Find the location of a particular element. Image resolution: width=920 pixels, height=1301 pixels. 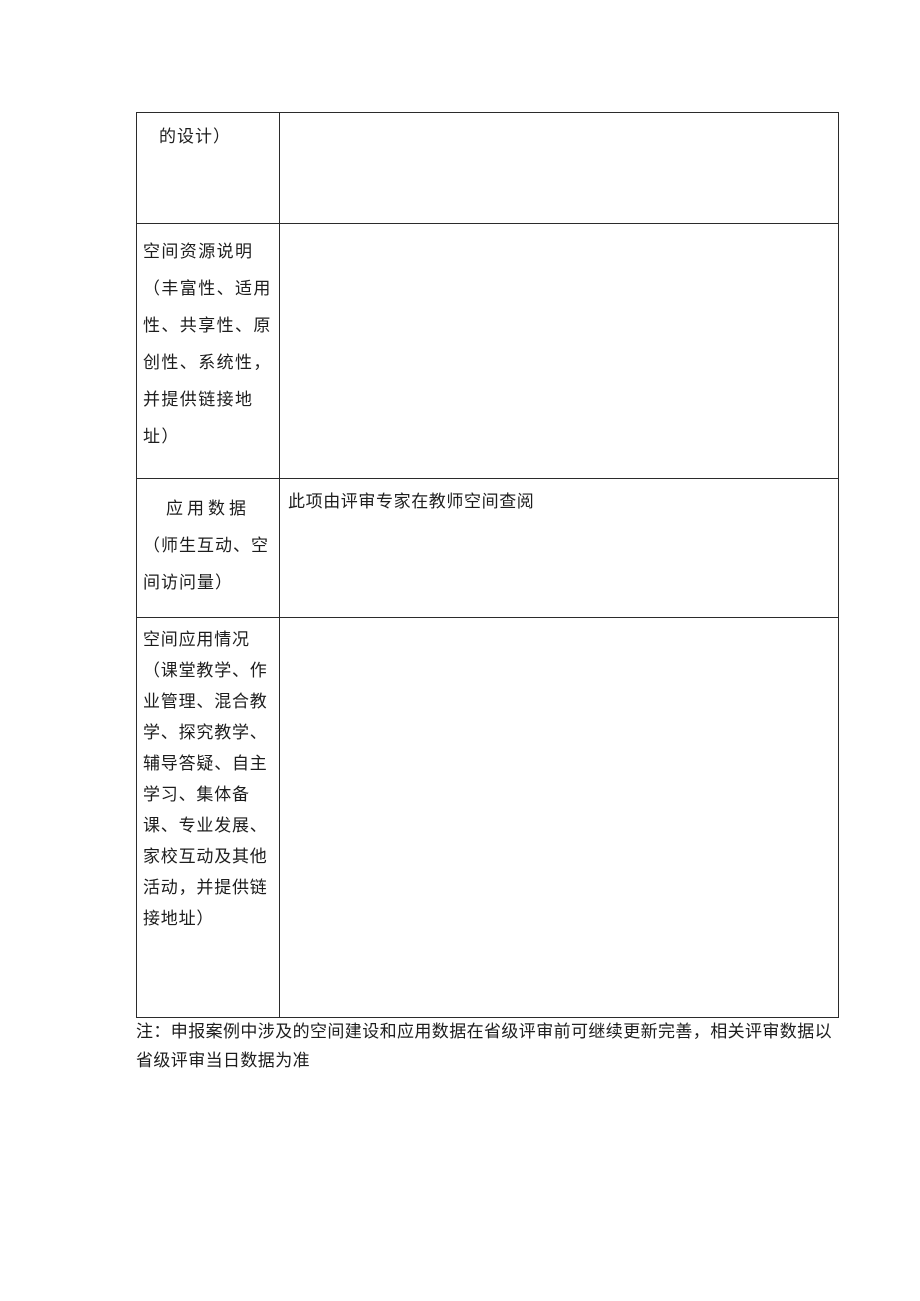

table-row: 的设计） is located at coordinates (487, 168).